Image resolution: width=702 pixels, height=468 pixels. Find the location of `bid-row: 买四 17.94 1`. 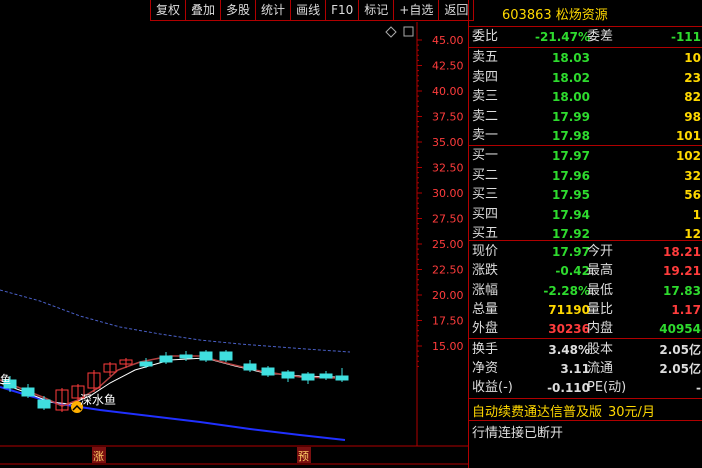

bid-row: 买四 17.94 1 is located at coordinates (585, 215).